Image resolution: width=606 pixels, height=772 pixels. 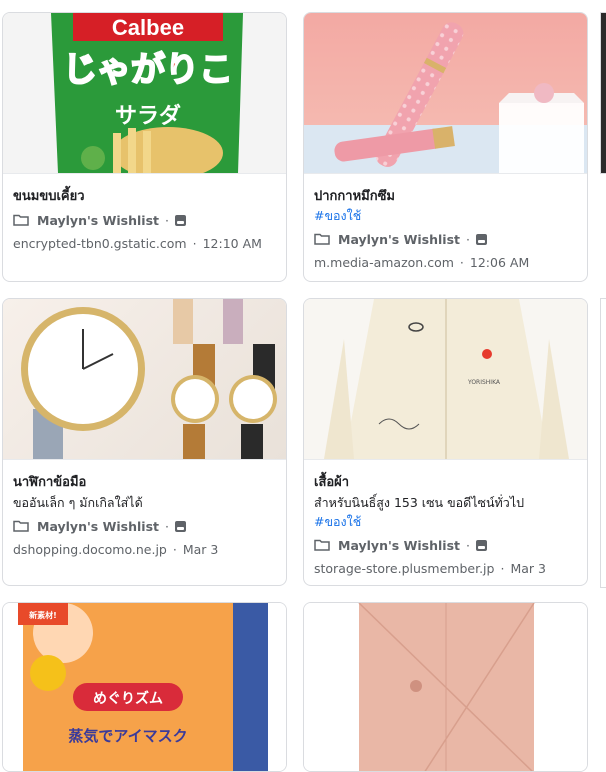 I want to click on timestamp: 12:10 AM, so click(x=232, y=243).